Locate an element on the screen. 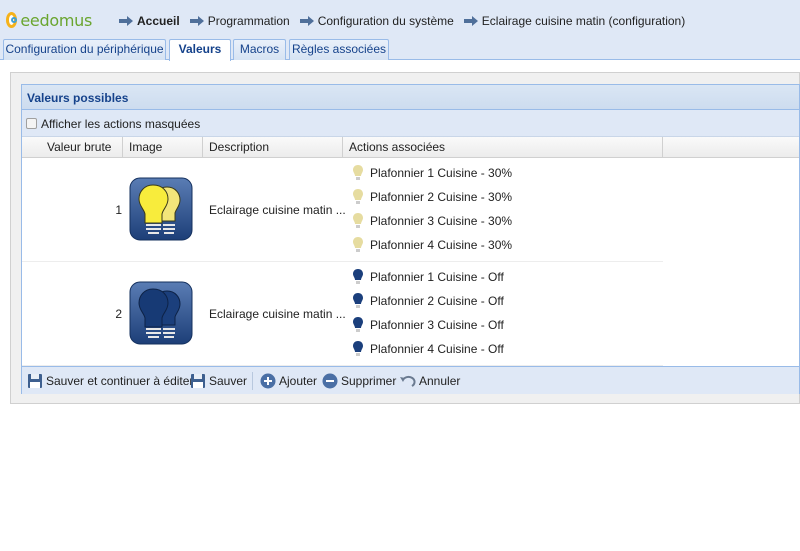  action-item: Plafonnier 3 Cuisine - 30% is located at coordinates (432, 221).